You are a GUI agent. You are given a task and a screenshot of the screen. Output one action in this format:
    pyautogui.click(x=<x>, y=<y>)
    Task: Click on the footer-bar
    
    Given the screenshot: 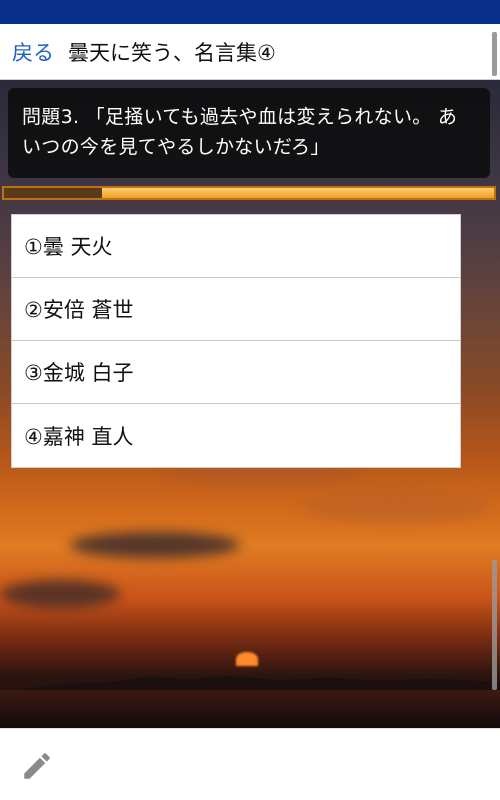 What is the action you would take?
    pyautogui.click(x=250, y=764)
    